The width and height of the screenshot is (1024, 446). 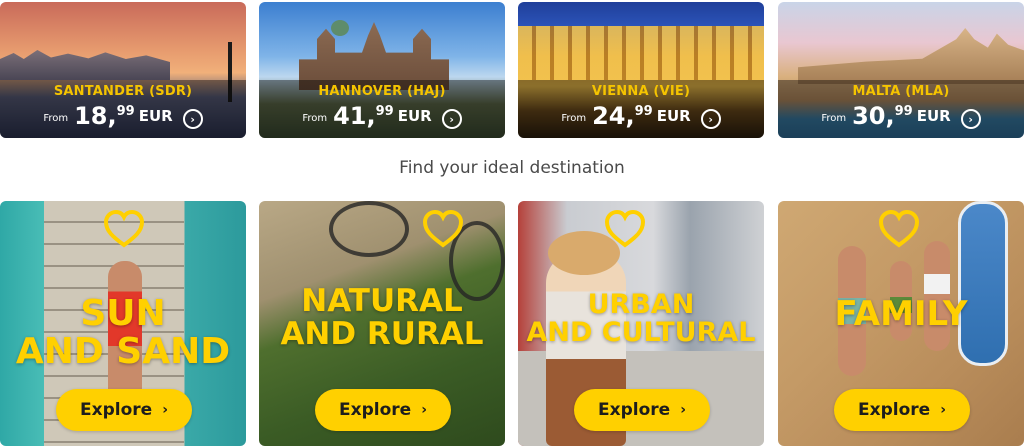 I want to click on bicycle-shadow, so click(x=369, y=229).